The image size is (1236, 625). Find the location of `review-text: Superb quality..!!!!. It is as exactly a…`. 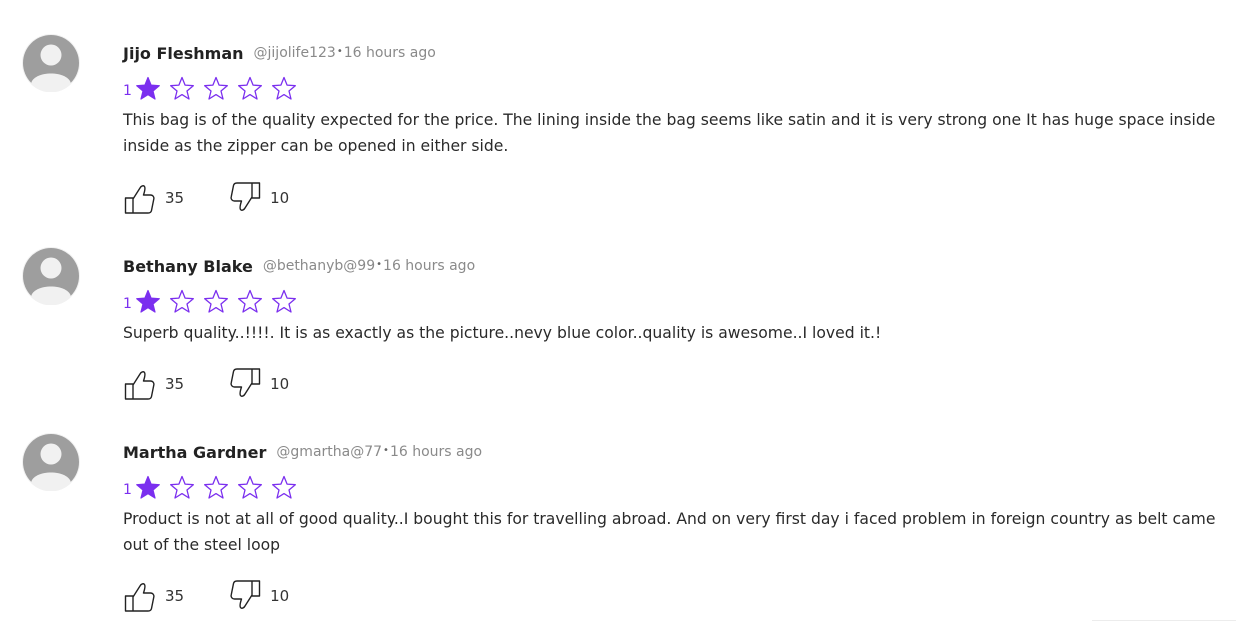

review-text: Superb quality..!!!!. It is as exactly a… is located at coordinates (502, 333).